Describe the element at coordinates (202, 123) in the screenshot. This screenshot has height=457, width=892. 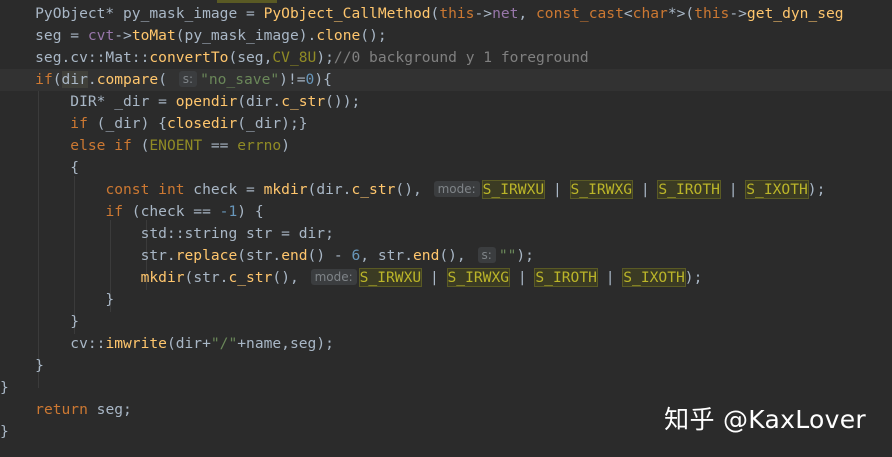
I see `code-token: closedir` at that location.